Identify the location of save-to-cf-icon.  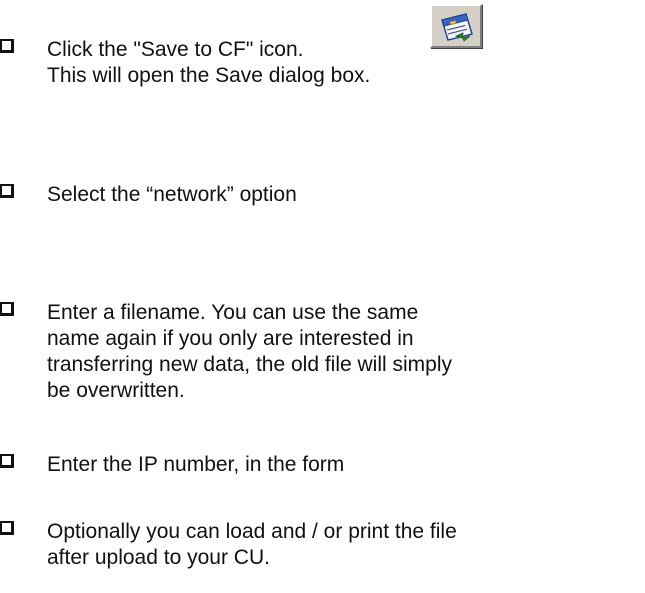
(456, 26).